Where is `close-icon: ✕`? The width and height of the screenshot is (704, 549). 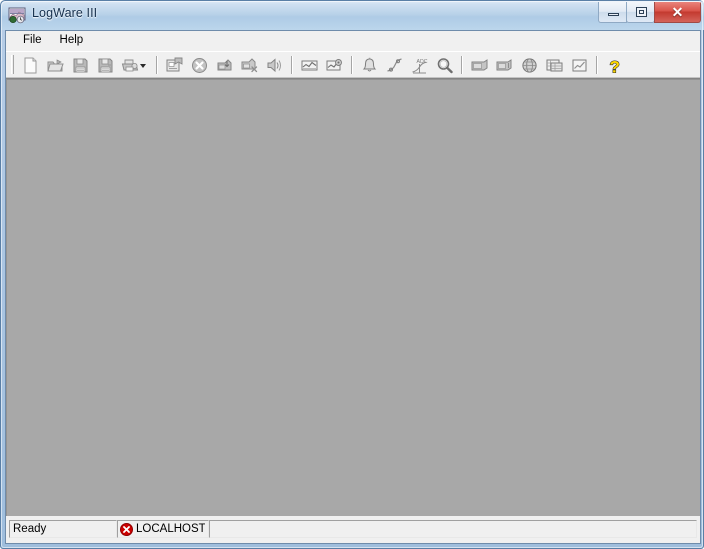 close-icon: ✕ is located at coordinates (677, 12).